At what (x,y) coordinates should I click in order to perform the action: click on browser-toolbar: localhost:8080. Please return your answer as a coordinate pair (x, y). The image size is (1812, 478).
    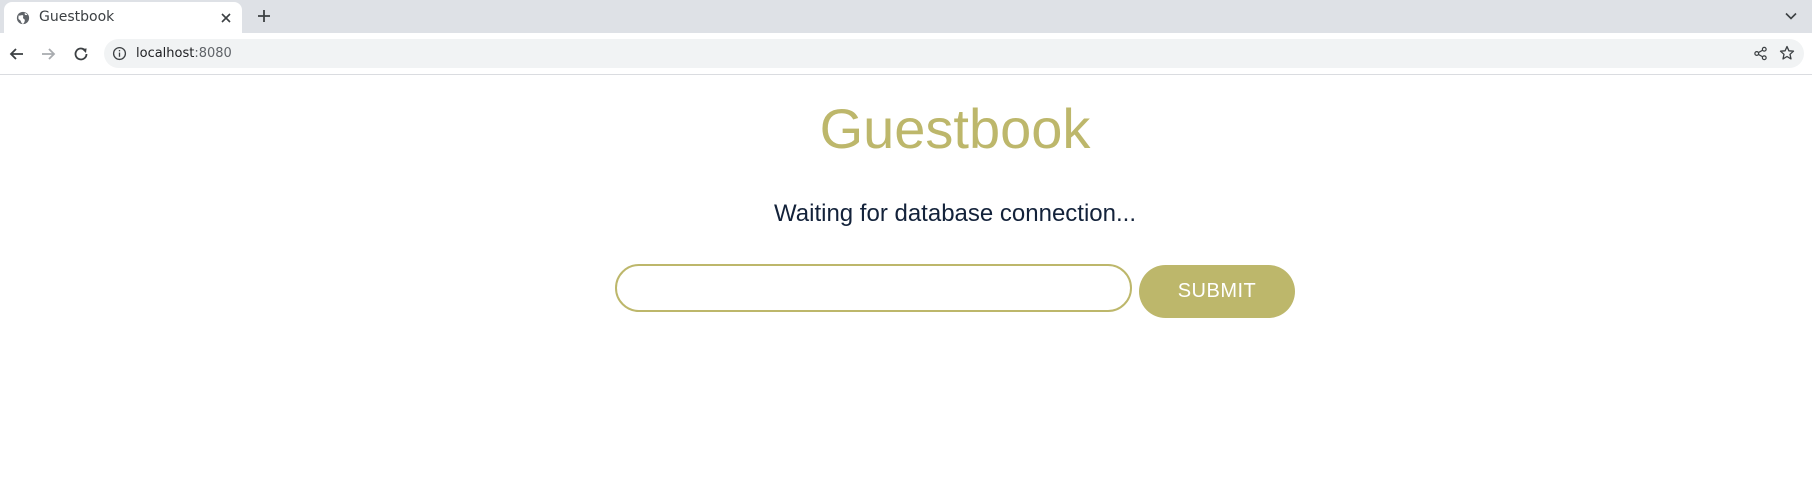
    Looking at the image, I should click on (906, 54).